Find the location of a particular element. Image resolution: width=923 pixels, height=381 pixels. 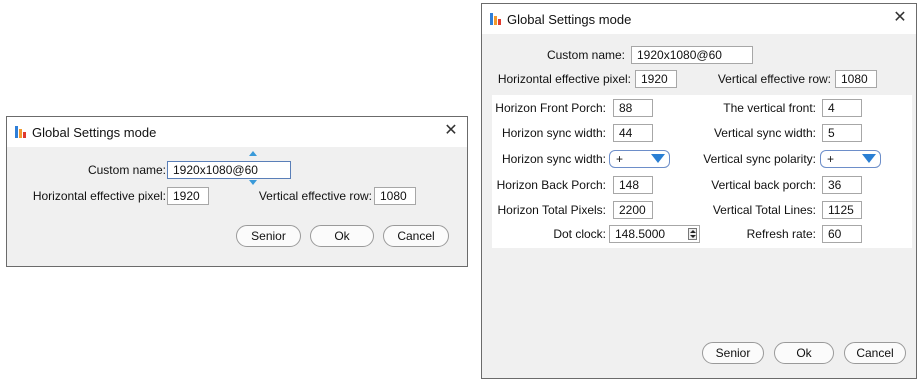

v-back-porch-field: 36 is located at coordinates (842, 185).